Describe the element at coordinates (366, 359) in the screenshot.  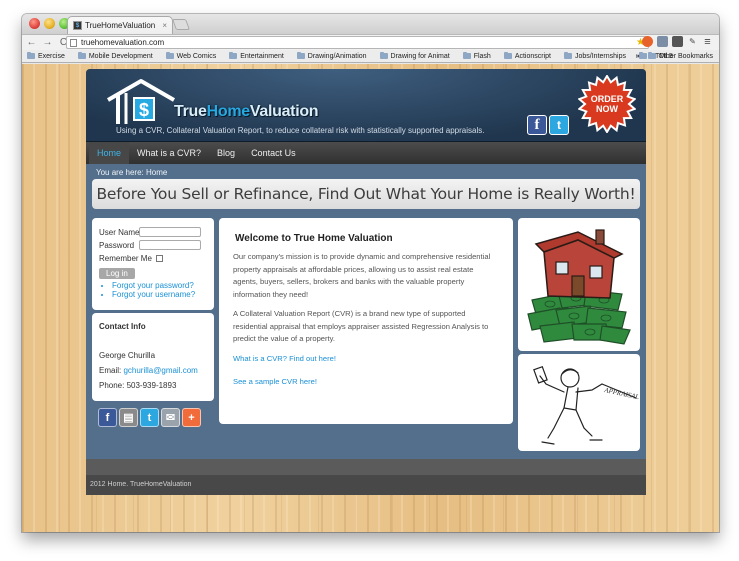
I see `what-is-cvr-link: What is a CVR? Find out here!` at that location.